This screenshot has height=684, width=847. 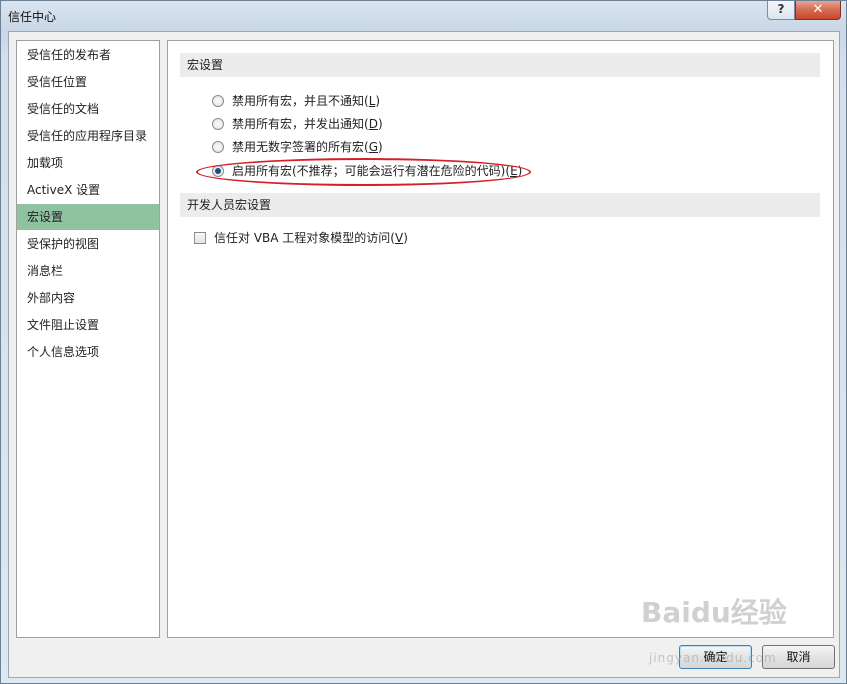 I want to click on help-button: ?, so click(x=781, y=10).